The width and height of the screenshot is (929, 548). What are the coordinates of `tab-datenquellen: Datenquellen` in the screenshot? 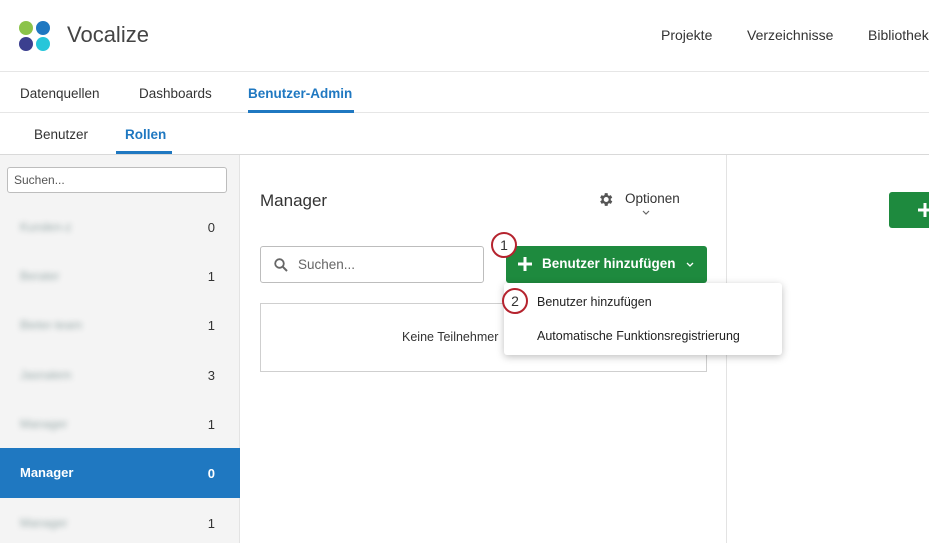 It's located at (60, 93).